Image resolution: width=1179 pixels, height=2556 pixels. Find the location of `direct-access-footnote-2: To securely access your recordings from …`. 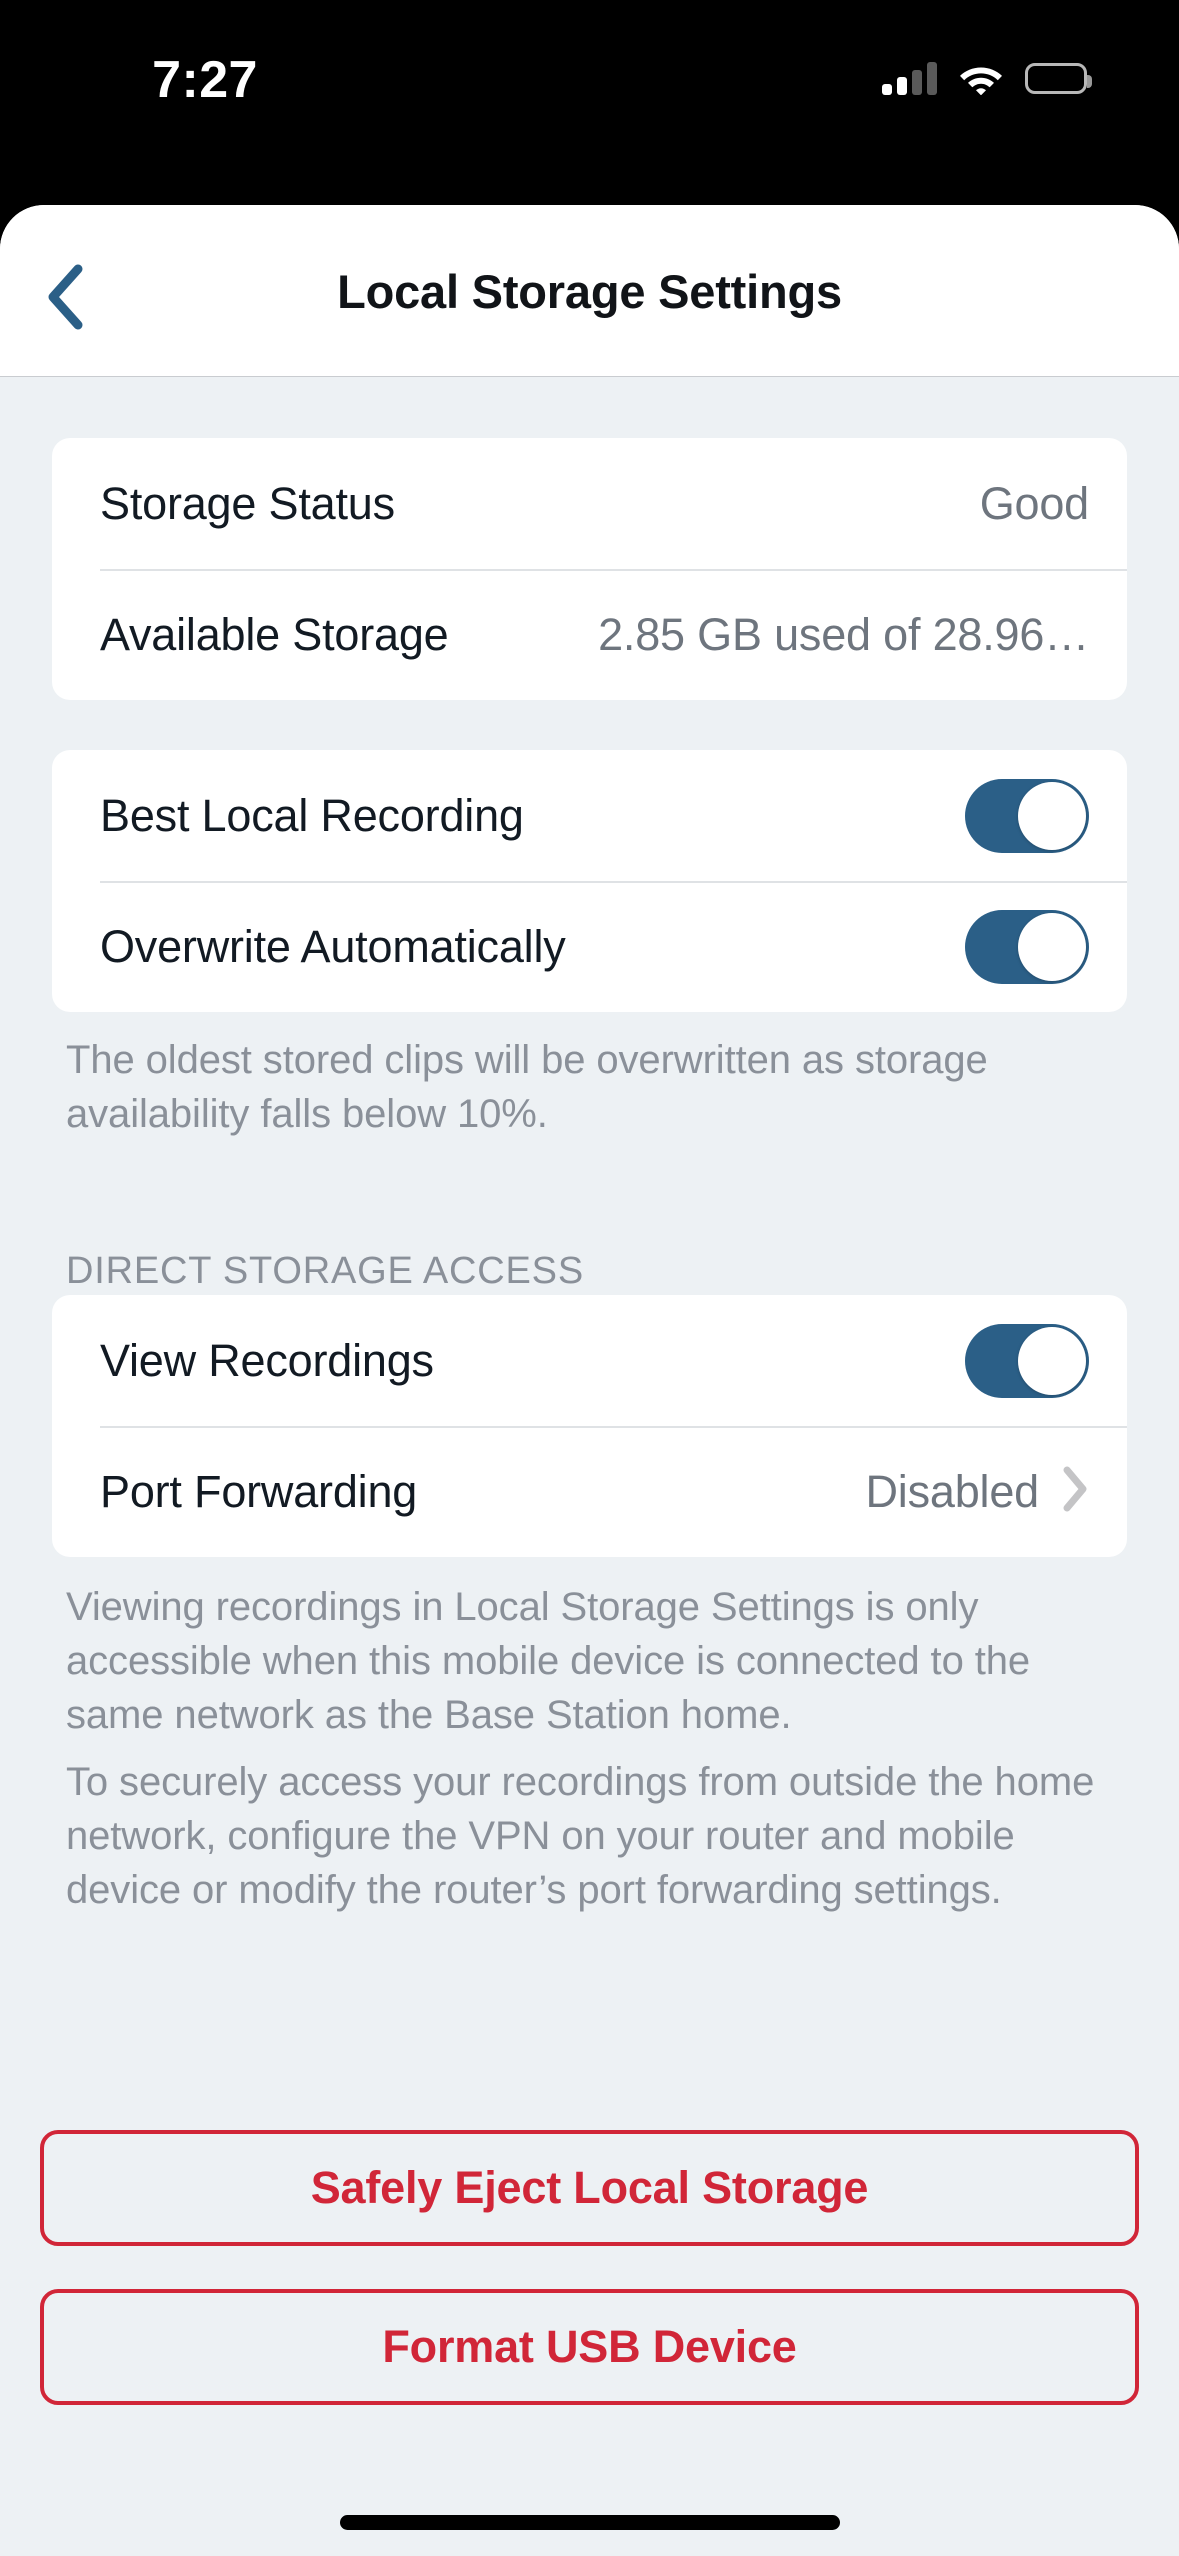

direct-access-footnote-2: To securely access your recordings from … is located at coordinates (580, 1836).